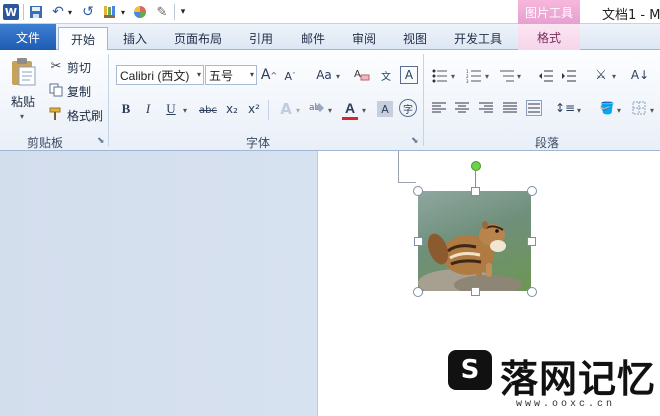 The width and height of the screenshot is (660, 416). Describe the element at coordinates (317, 109) in the screenshot. I see `highlight-icon: ab` at that location.